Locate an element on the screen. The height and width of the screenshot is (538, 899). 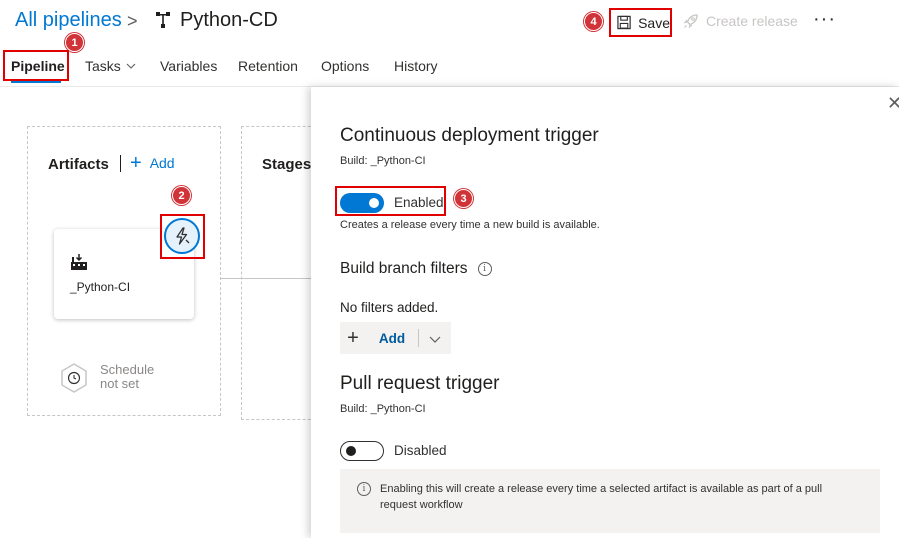
no-filters-text: No filters added. is located at coordinates (389, 307).